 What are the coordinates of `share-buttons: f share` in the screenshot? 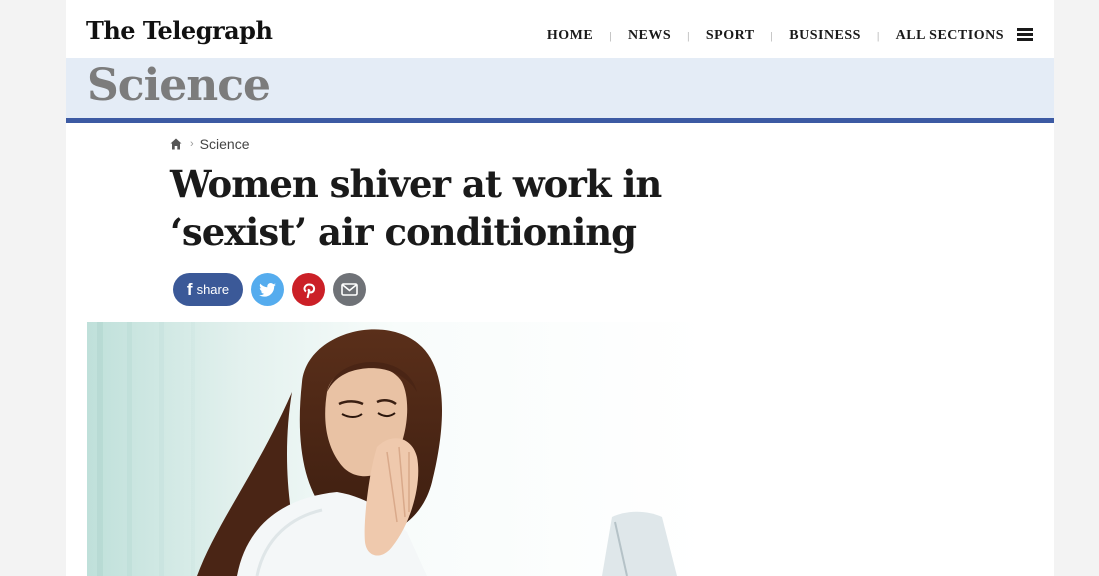 It's located at (273, 289).